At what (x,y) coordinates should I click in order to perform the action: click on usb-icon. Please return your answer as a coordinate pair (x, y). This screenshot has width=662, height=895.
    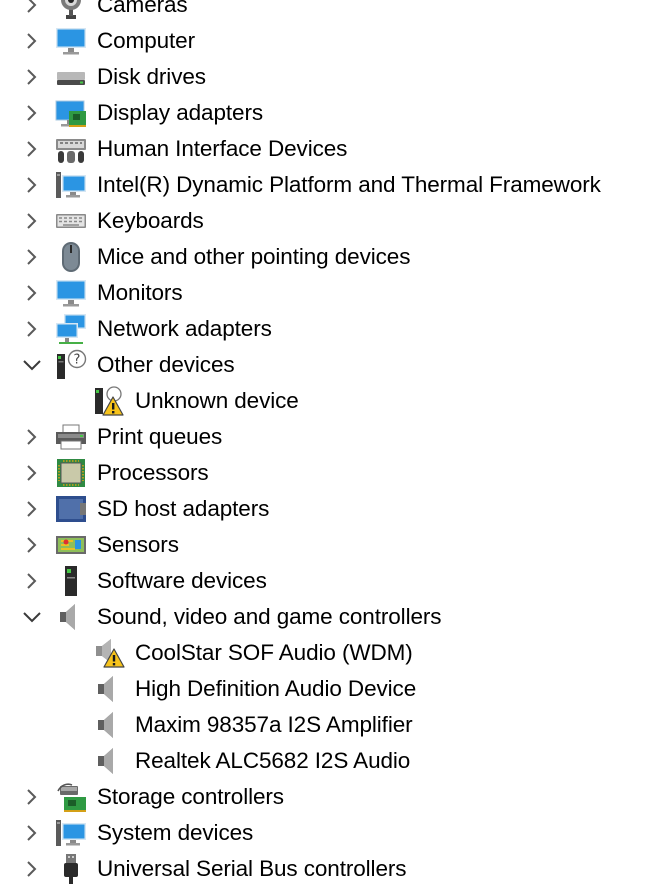
    Looking at the image, I should click on (71, 869).